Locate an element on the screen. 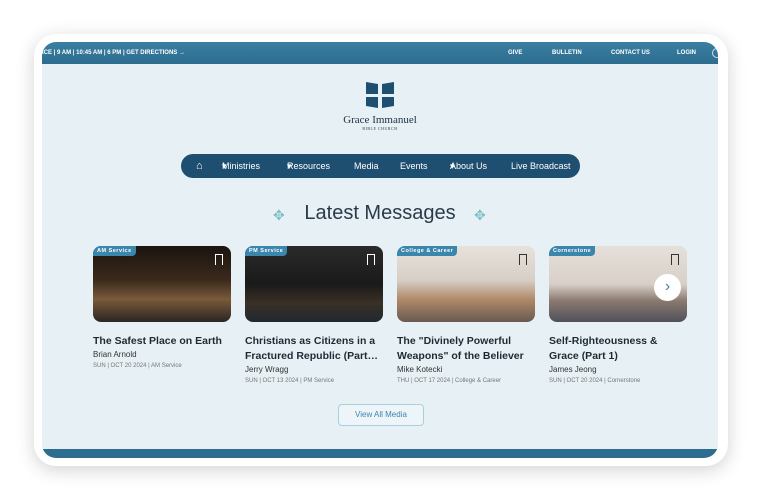  message-meta: THU | OCT 17 2024 | College & Career is located at coordinates (449, 381).